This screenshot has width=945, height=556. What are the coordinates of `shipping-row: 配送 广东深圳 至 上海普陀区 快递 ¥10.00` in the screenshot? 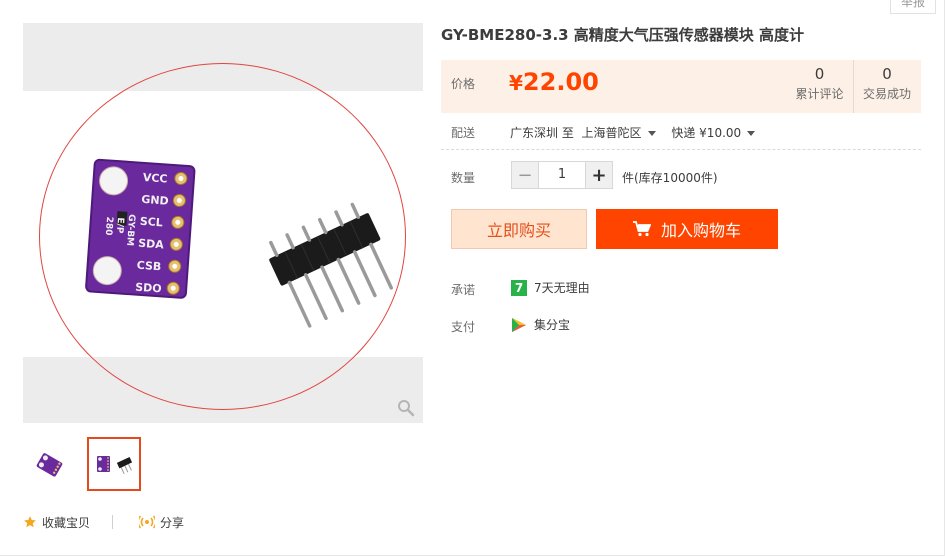 It's located at (681, 137).